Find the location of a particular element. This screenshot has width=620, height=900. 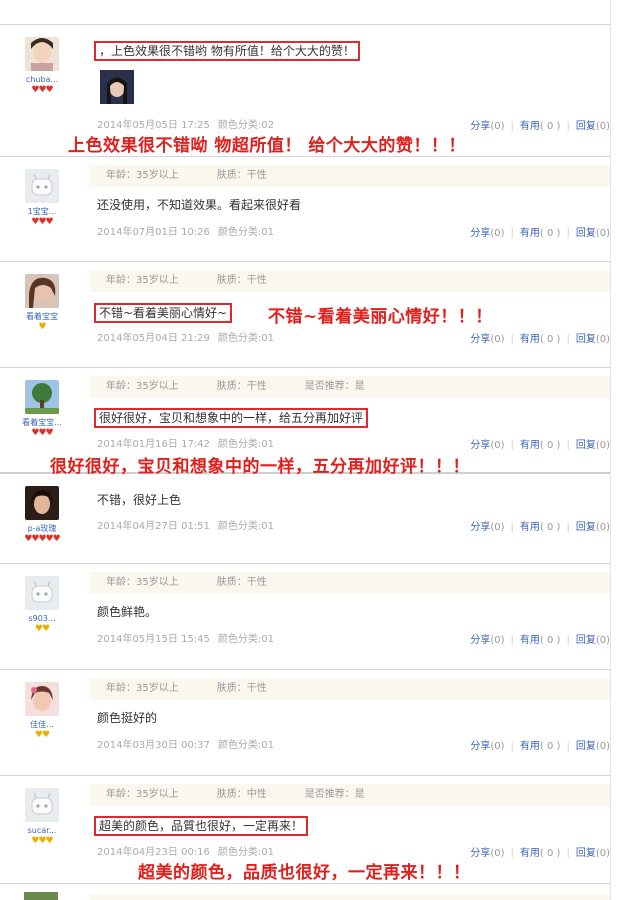

review-meta: 2014年01月16日 17:42 颜色分类:01 is located at coordinates (185, 442).